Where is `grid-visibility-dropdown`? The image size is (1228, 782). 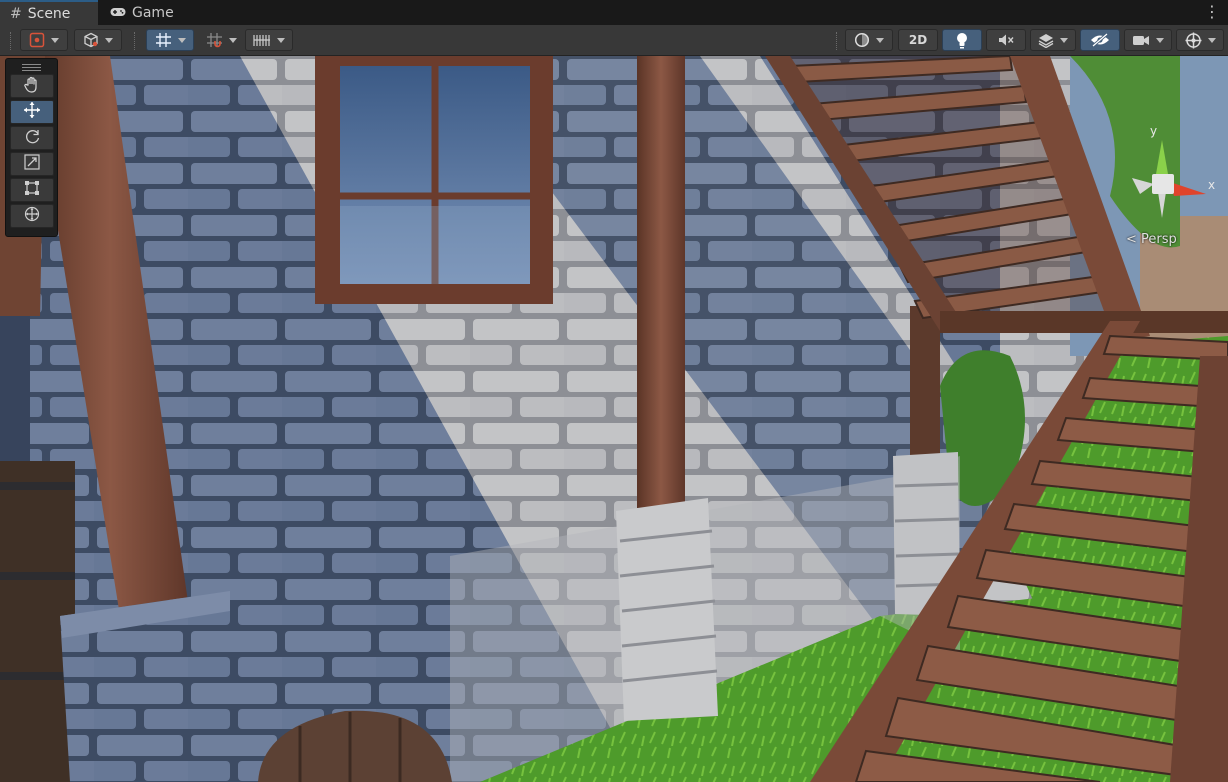 grid-visibility-dropdown is located at coordinates (170, 40).